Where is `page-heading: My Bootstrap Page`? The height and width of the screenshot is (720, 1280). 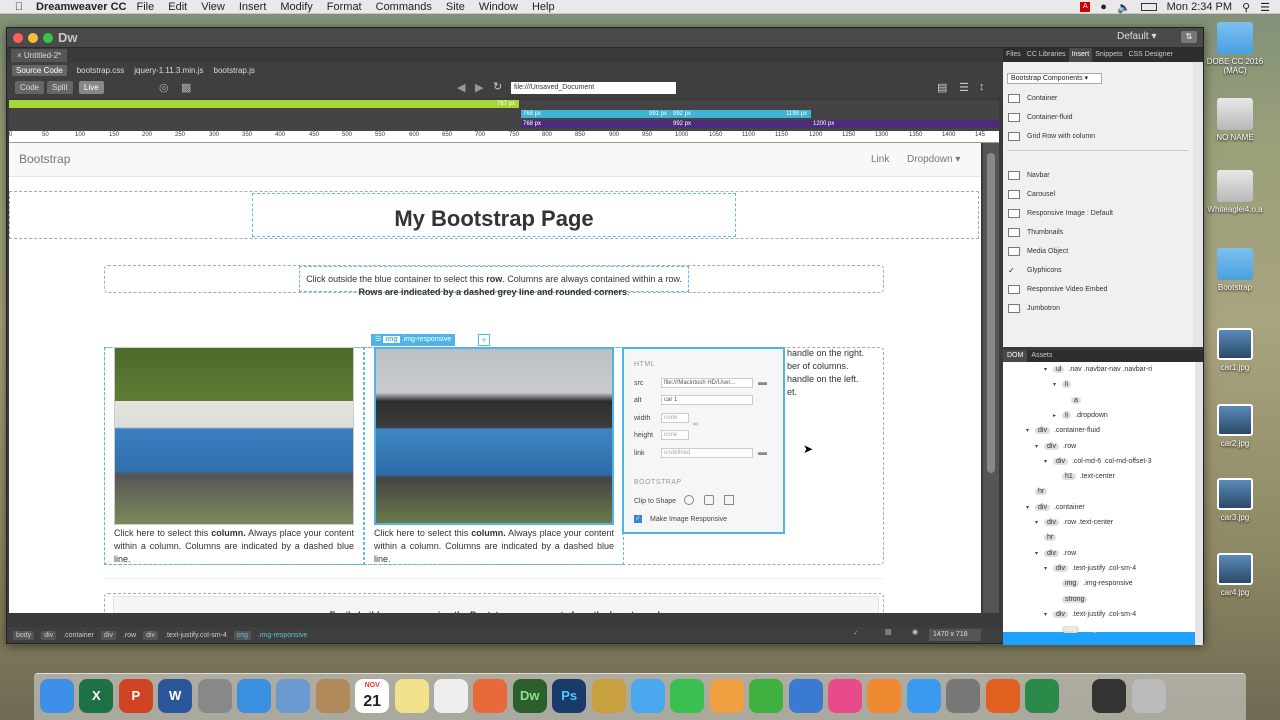 page-heading: My Bootstrap Page is located at coordinates (494, 219).